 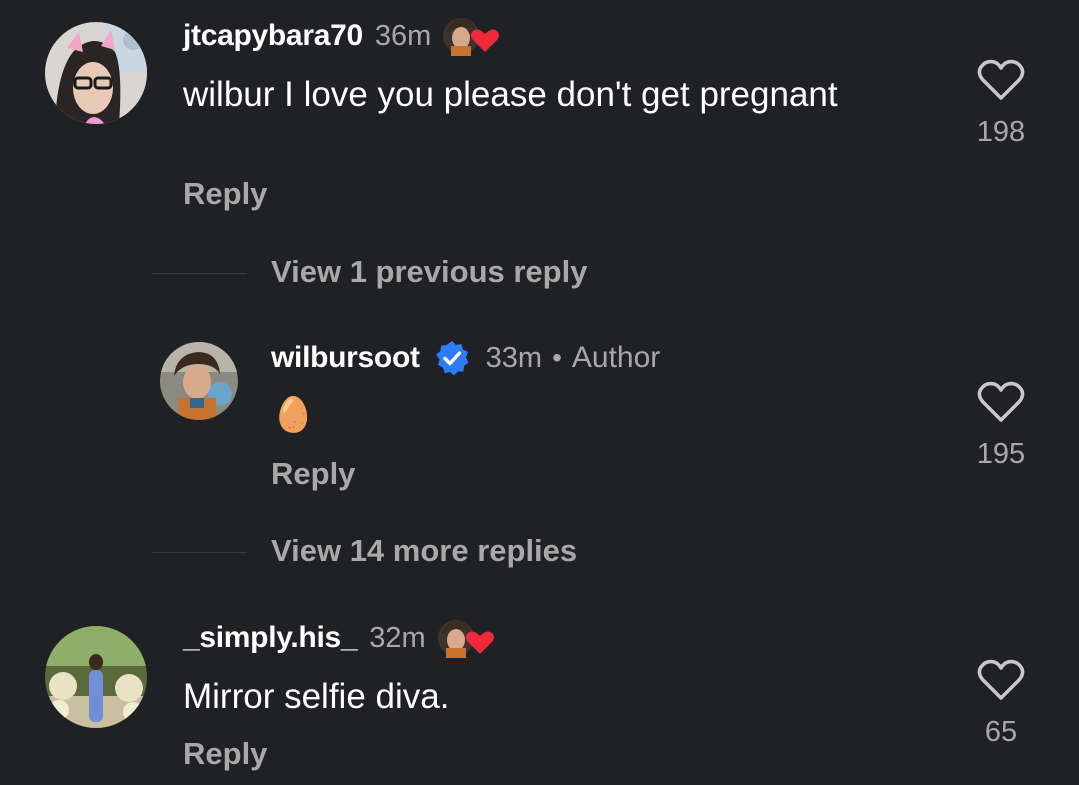 What do you see at coordinates (273, 36) in the screenshot?
I see `username: jtcapybara70` at bounding box center [273, 36].